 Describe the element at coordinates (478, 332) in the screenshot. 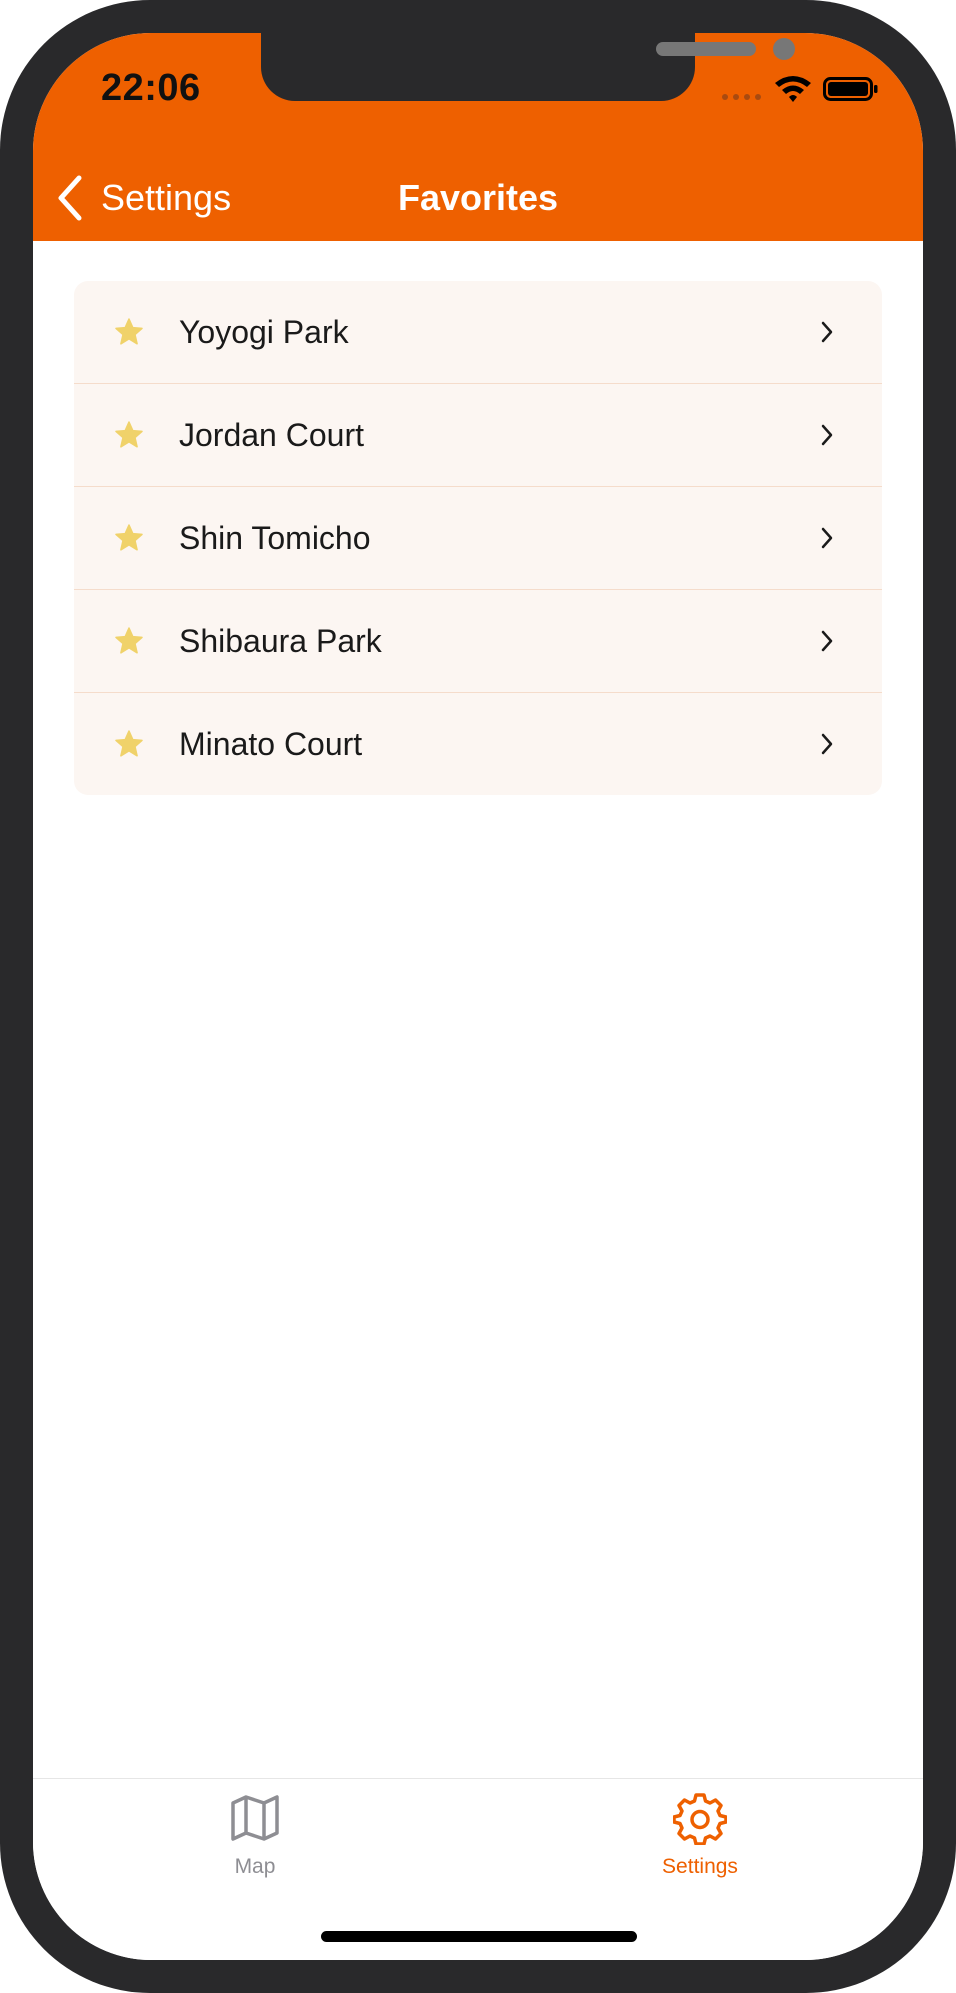

I see `favorite-row: Yoyogi Park` at that location.